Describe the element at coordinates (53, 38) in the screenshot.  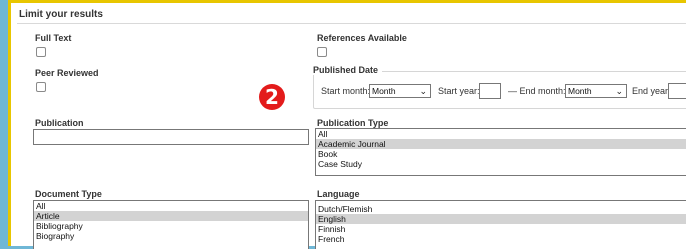
I see `full-text-label: Full Text` at that location.